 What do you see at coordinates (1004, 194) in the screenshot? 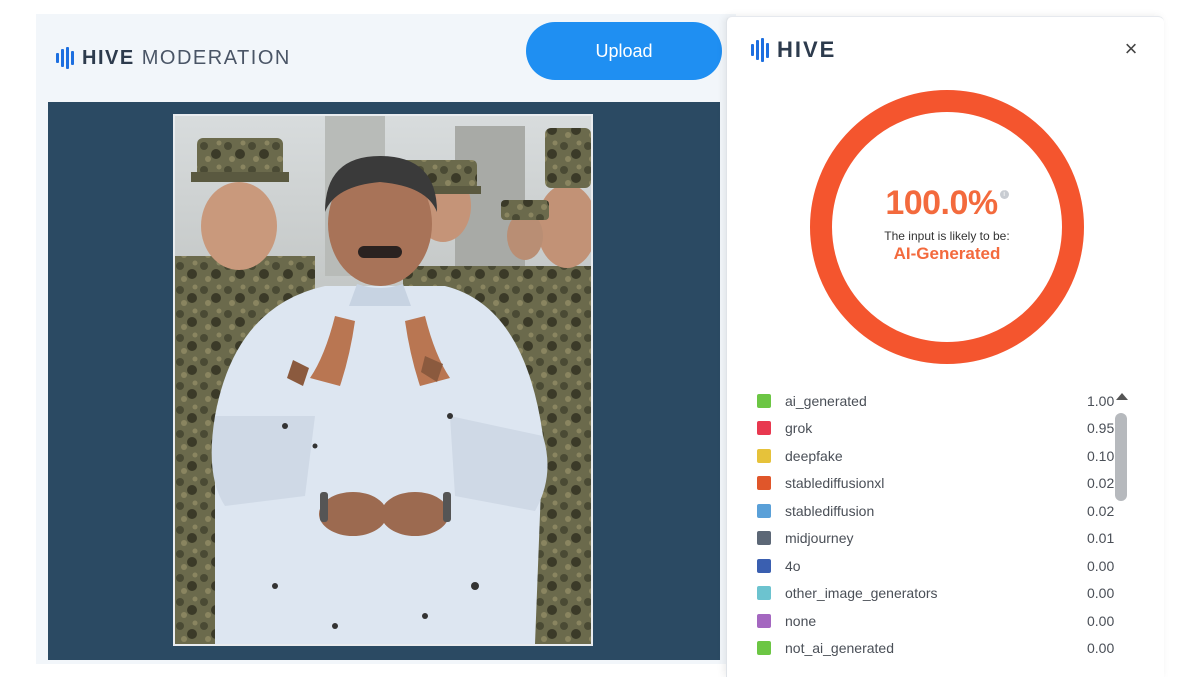
I see `info-icon: i` at bounding box center [1004, 194].